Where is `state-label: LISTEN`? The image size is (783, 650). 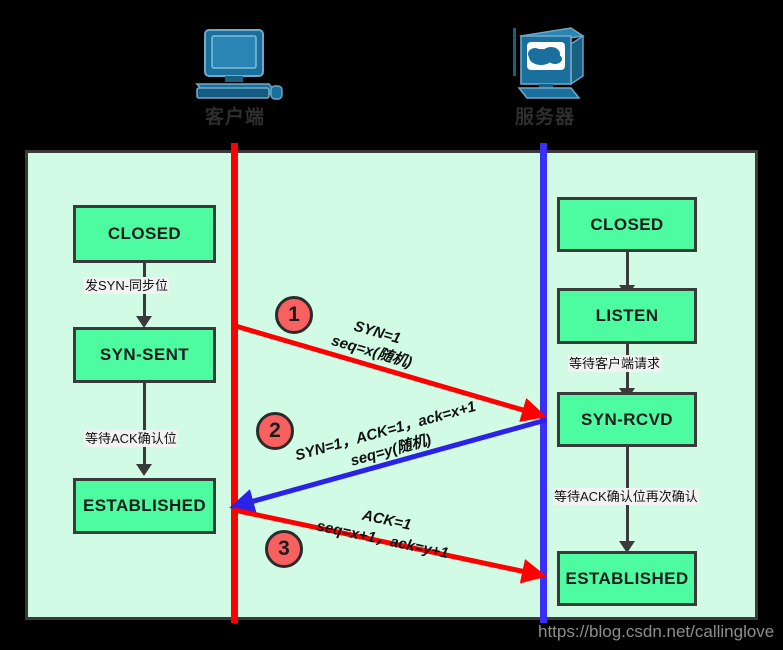 state-label: LISTEN is located at coordinates (627, 315).